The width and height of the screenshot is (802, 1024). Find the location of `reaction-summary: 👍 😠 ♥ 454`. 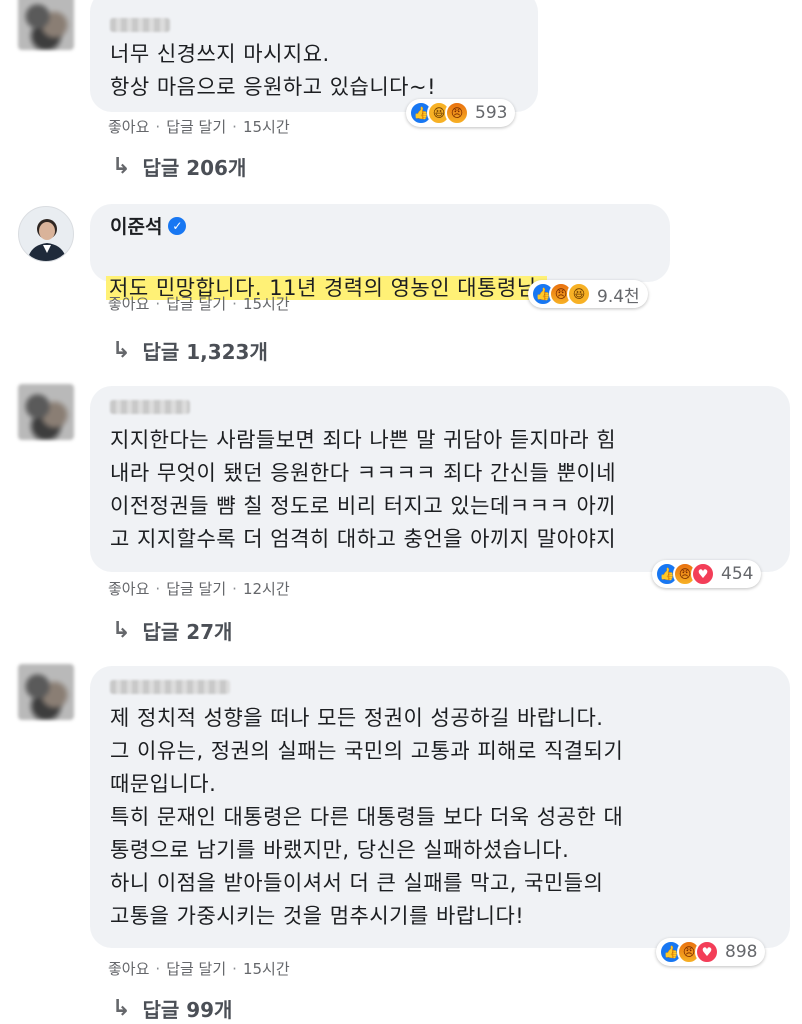

reaction-summary: 👍 😠 ♥ 454 is located at coordinates (707, 574).